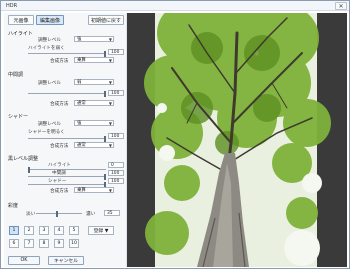 This screenshot has width=350, height=269. I want to click on saturation-high-label: 濃い, so click(91, 214).